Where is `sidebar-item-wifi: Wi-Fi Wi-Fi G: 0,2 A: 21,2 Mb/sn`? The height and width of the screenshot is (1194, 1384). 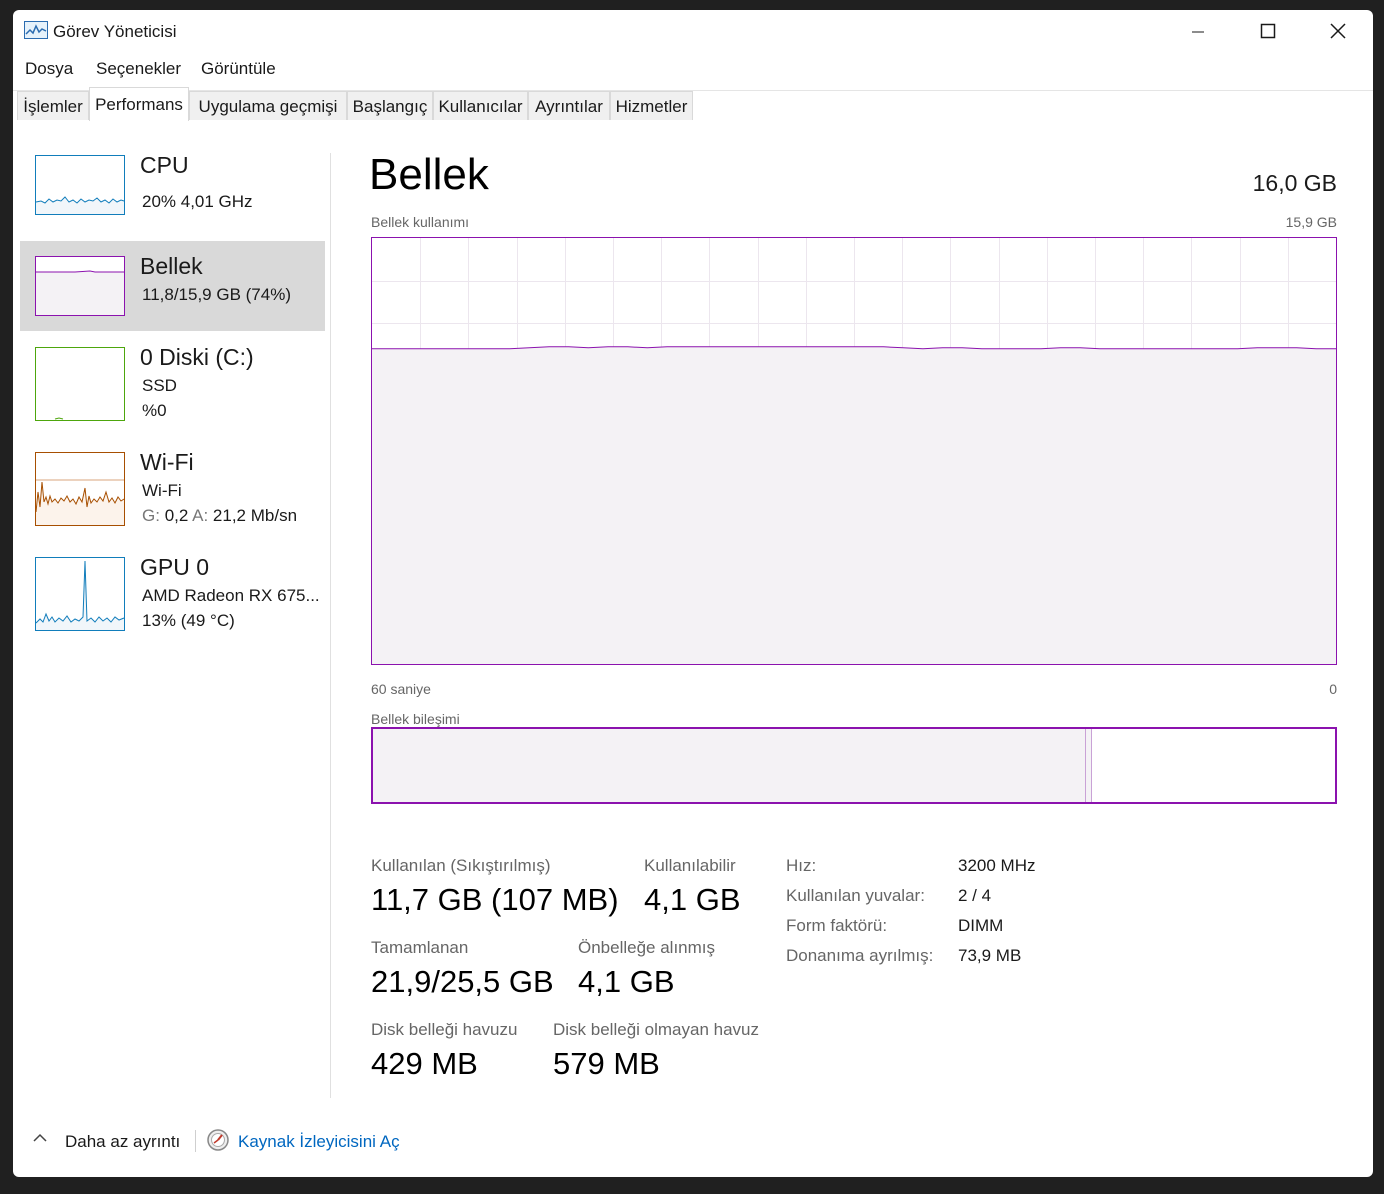 sidebar-item-wifi: Wi-Fi Wi-Fi G: 0,2 A: 21,2 Mb/sn is located at coordinates (172, 492).